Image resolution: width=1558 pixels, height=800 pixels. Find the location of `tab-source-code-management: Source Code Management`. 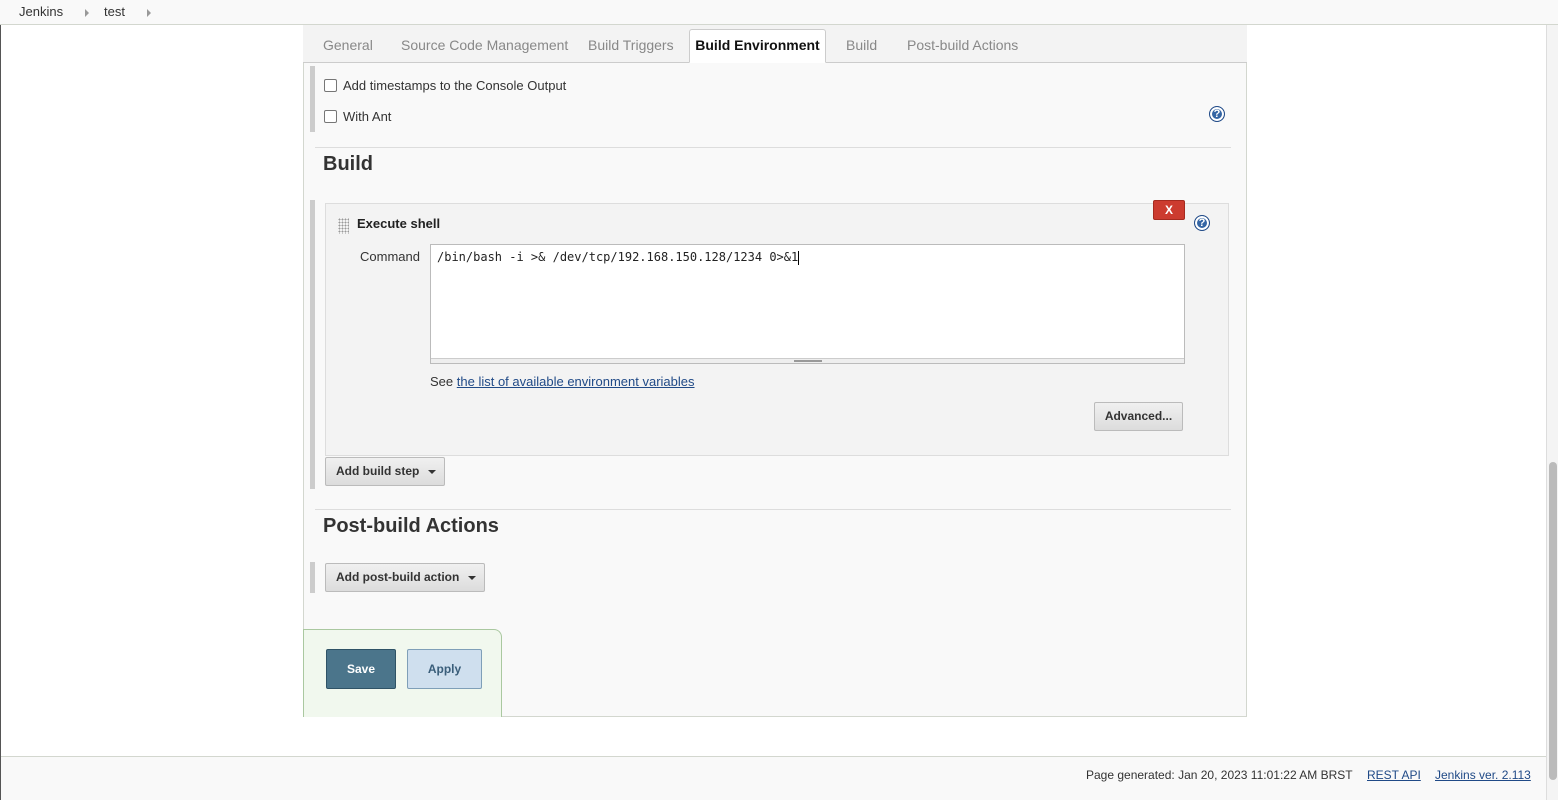

tab-source-code-management: Source Code Management is located at coordinates (484, 45).